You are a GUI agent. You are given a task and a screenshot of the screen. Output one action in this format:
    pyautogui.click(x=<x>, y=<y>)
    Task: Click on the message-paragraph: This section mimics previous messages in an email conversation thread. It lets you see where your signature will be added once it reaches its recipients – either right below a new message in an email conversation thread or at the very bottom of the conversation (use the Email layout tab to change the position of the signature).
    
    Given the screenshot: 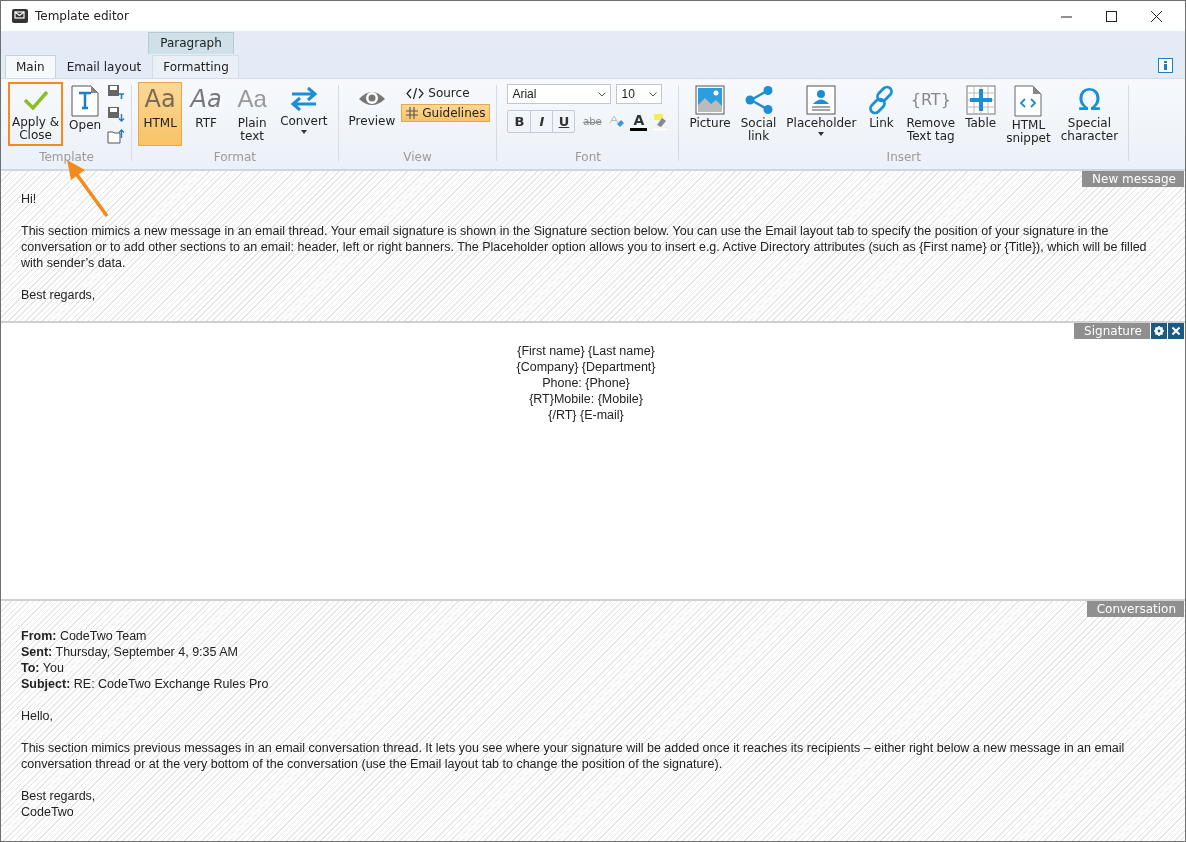 What is the action you would take?
    pyautogui.click(x=573, y=756)
    